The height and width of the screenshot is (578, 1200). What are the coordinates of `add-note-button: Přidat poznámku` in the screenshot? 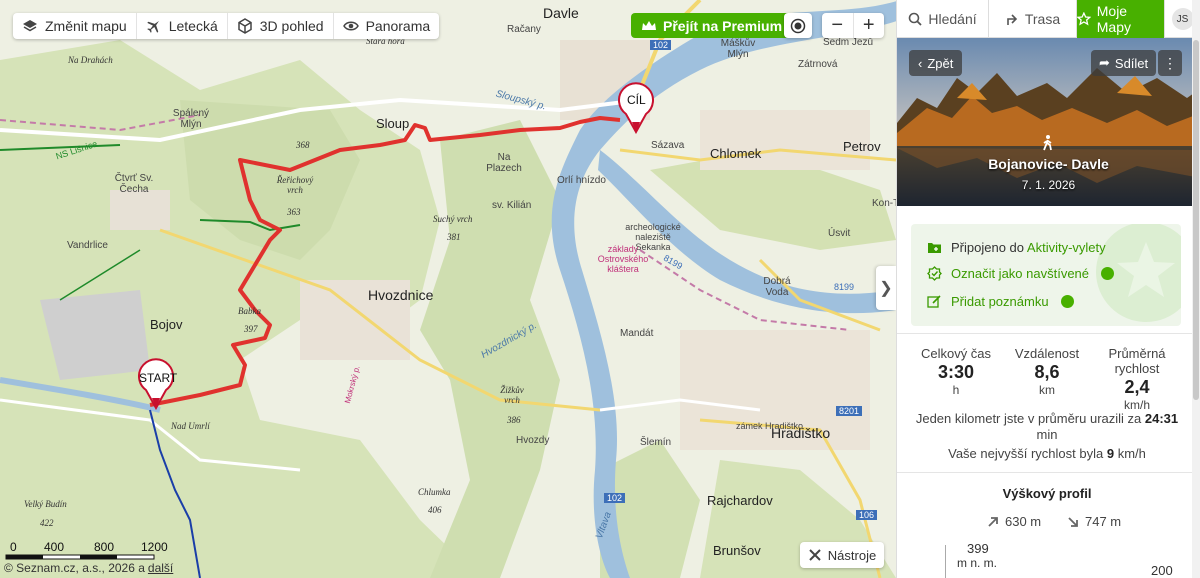 It's located at (1000, 301).